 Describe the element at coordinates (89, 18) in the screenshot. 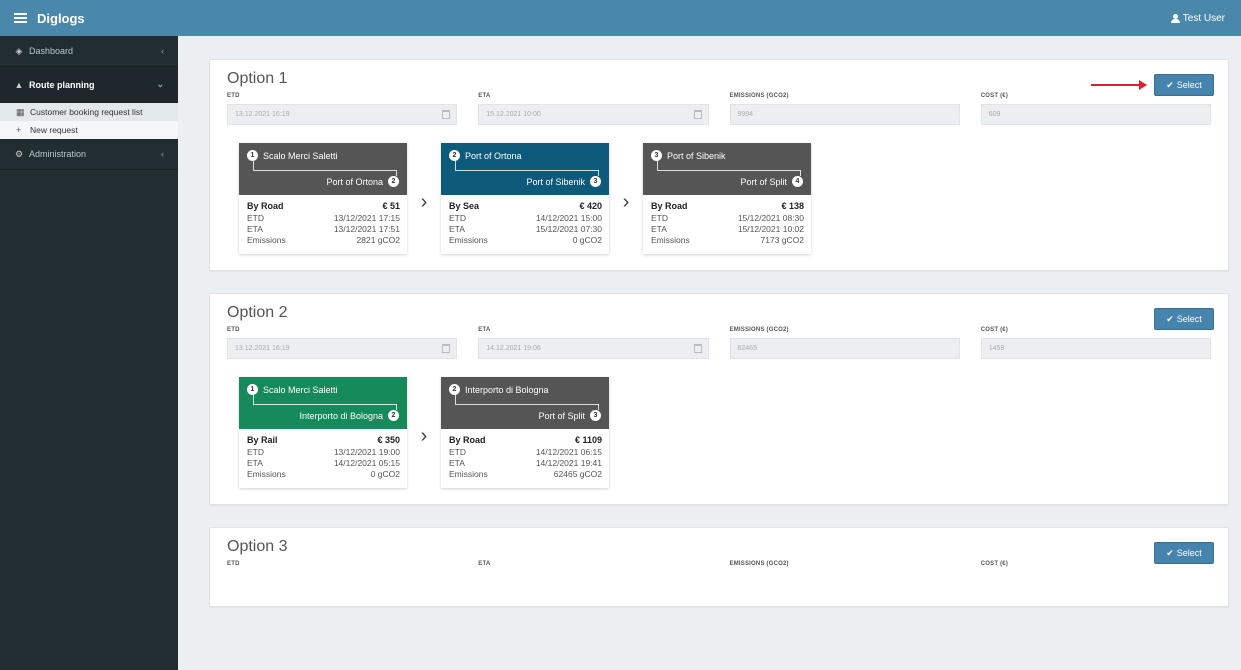

I see `brand: Diglogs` at that location.